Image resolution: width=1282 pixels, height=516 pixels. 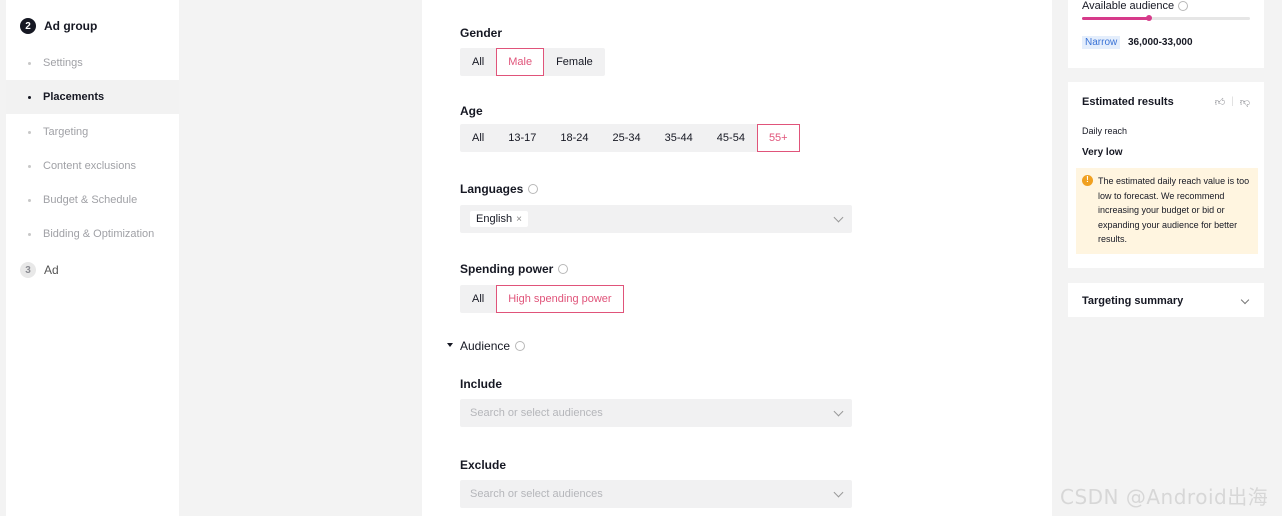 I want to click on feedback-controls: 👍︎ | 👎︎, so click(x=1232, y=102).